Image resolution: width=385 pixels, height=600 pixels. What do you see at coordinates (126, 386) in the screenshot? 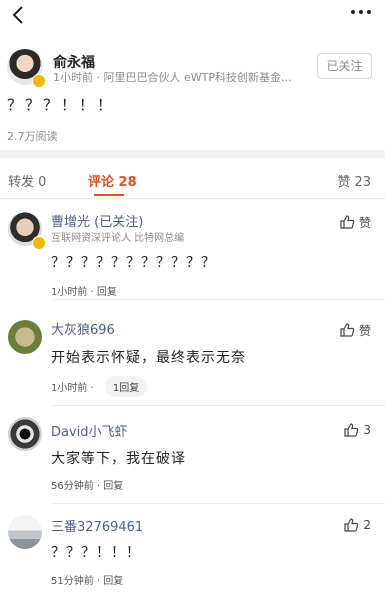
I see `reply-count-button: 1回复` at bounding box center [126, 386].